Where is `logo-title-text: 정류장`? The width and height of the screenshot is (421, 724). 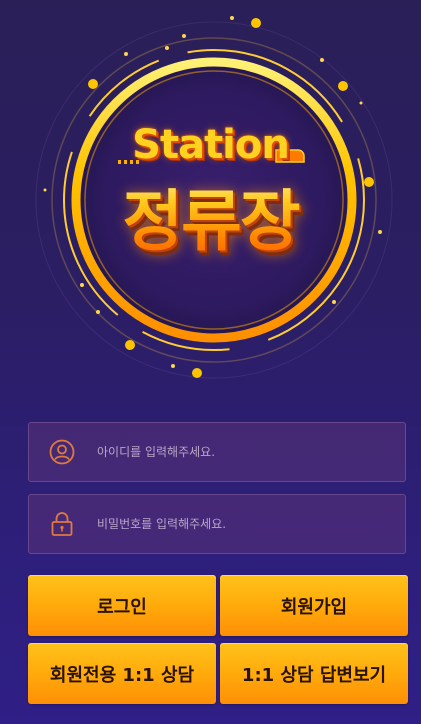 logo-title-text: 정류장 is located at coordinates (210, 216).